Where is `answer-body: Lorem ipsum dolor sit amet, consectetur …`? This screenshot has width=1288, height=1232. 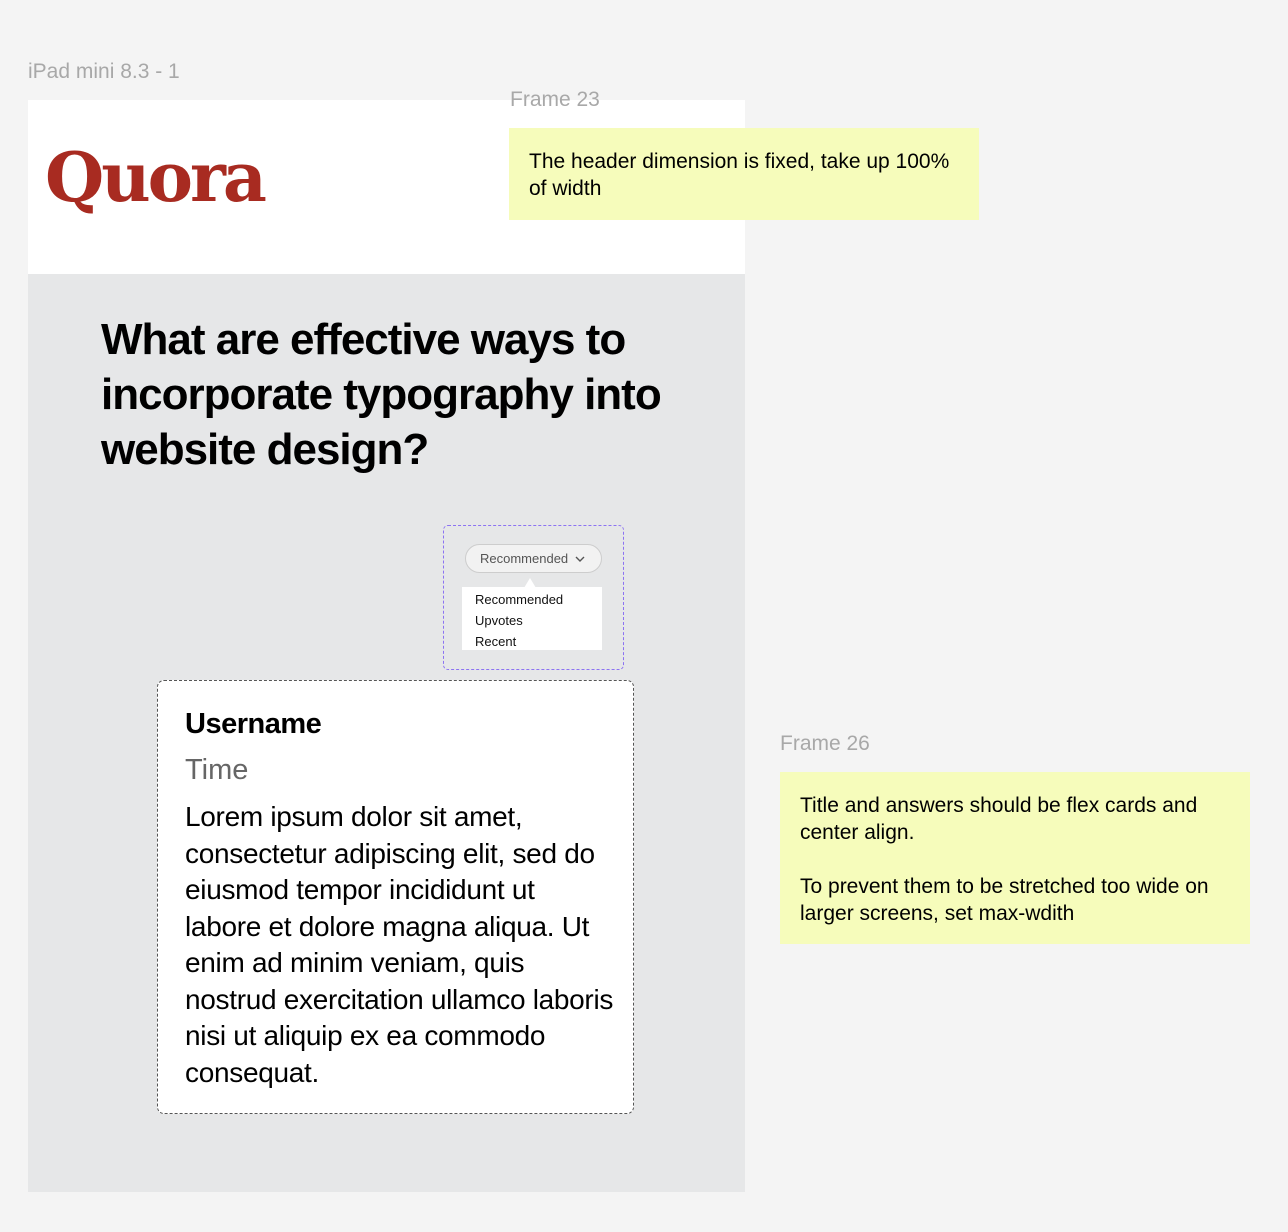 answer-body: Lorem ipsum dolor sit amet, consectetur … is located at coordinates (399, 944).